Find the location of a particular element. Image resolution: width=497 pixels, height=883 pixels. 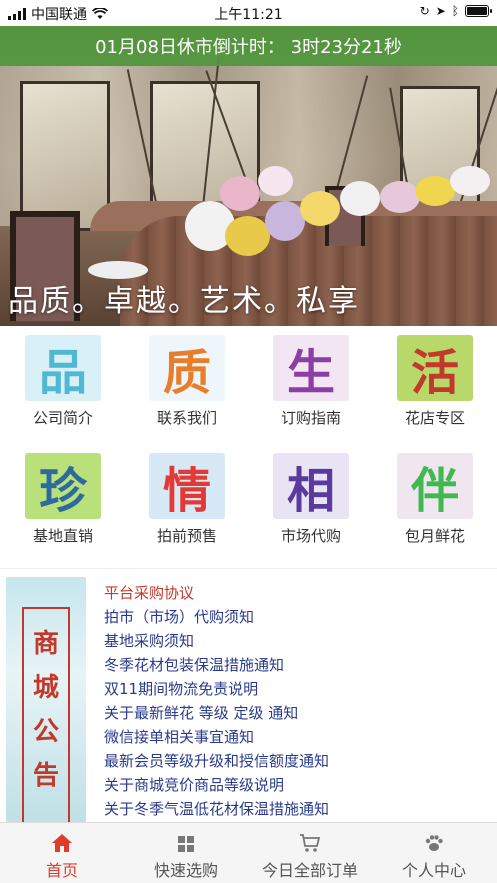

tab-label: 快速选购 is located at coordinates (185, 870).